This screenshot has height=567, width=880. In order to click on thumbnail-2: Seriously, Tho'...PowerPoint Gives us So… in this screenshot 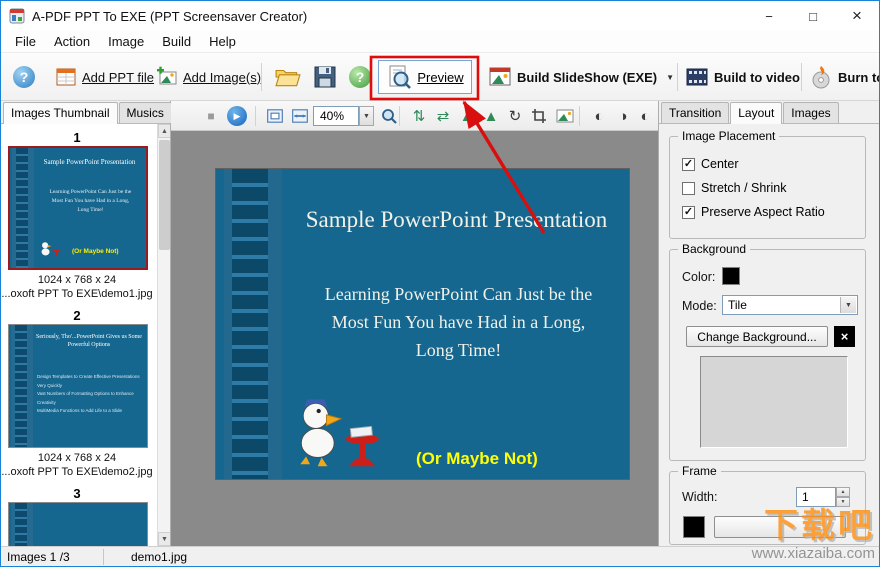, I will do `click(78, 386)`.